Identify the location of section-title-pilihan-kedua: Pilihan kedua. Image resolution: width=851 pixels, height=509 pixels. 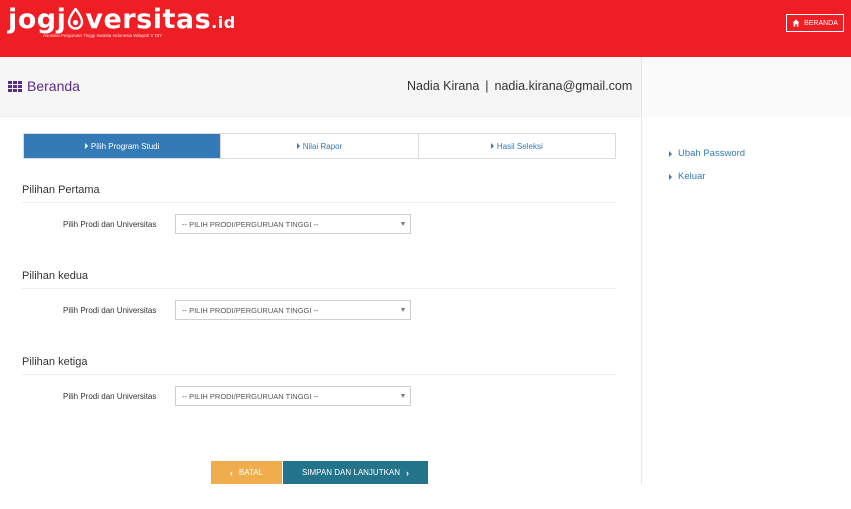
(55, 276).